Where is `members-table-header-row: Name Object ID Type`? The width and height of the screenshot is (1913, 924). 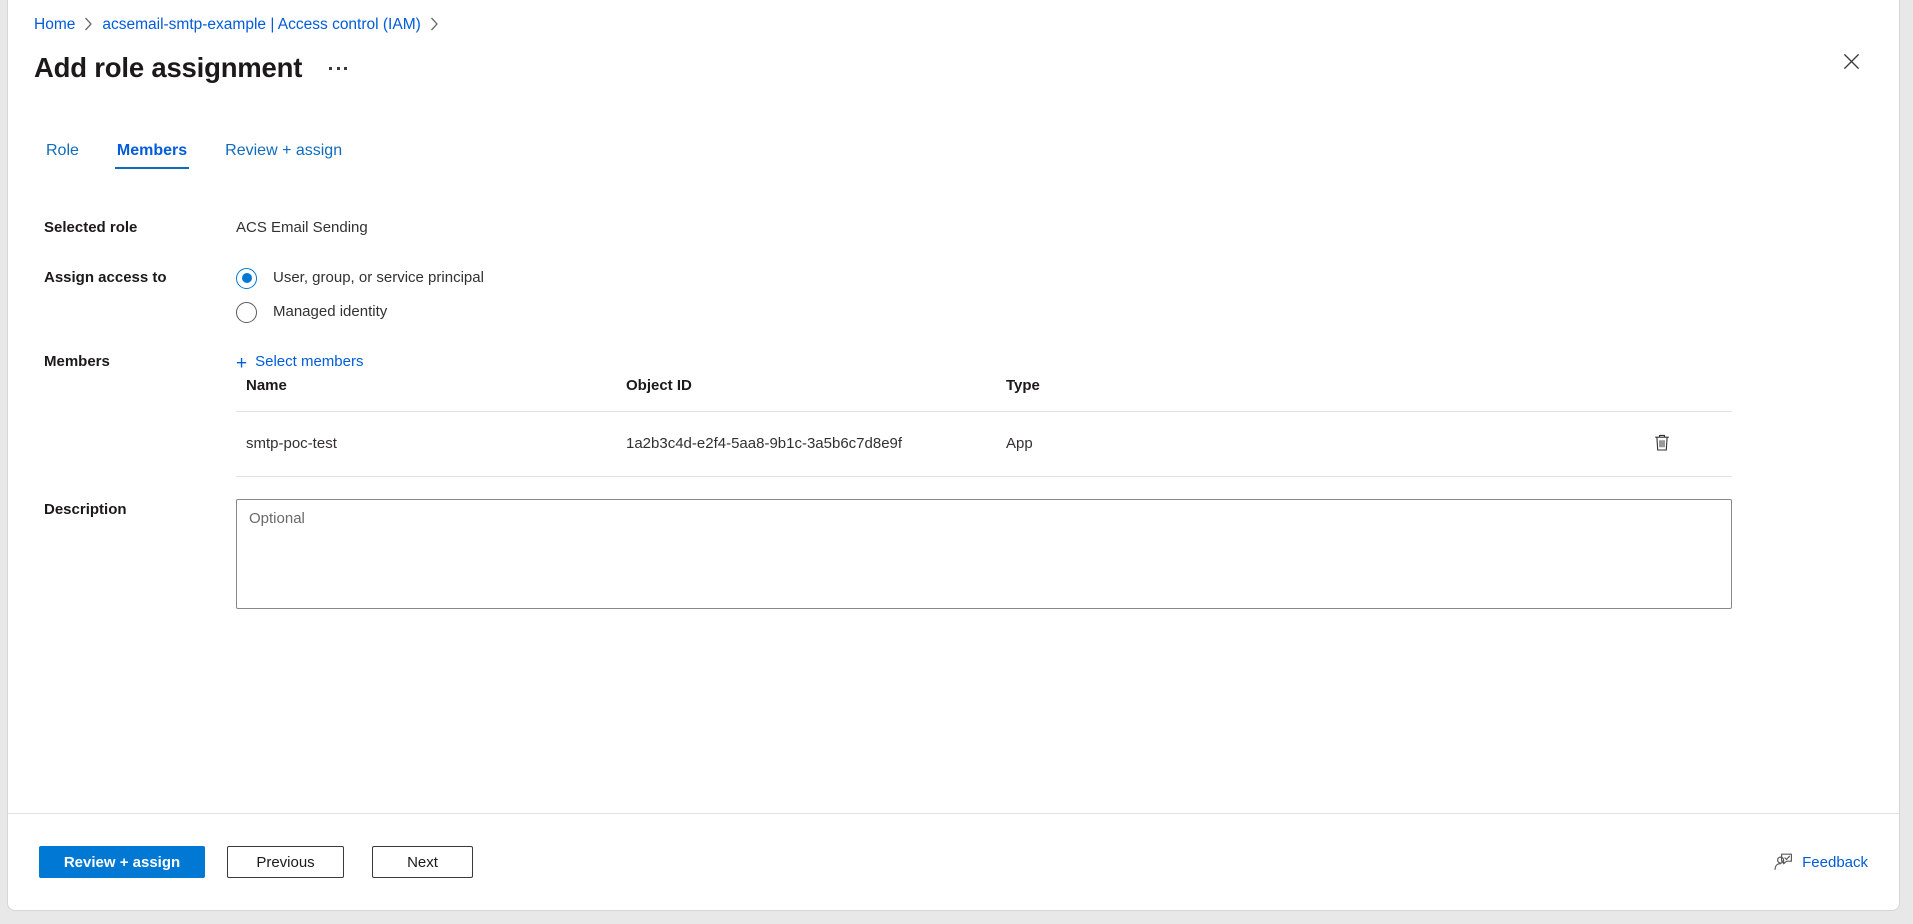 members-table-header-row: Name Object ID Type is located at coordinates (984, 393).